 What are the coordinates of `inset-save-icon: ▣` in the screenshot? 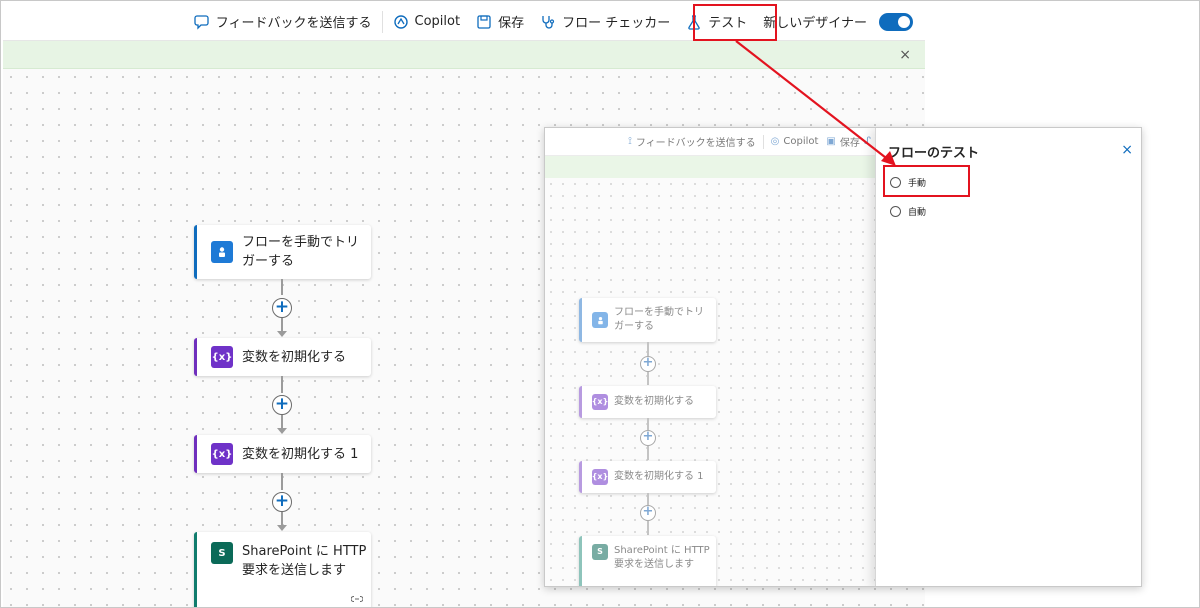 It's located at (831, 141).